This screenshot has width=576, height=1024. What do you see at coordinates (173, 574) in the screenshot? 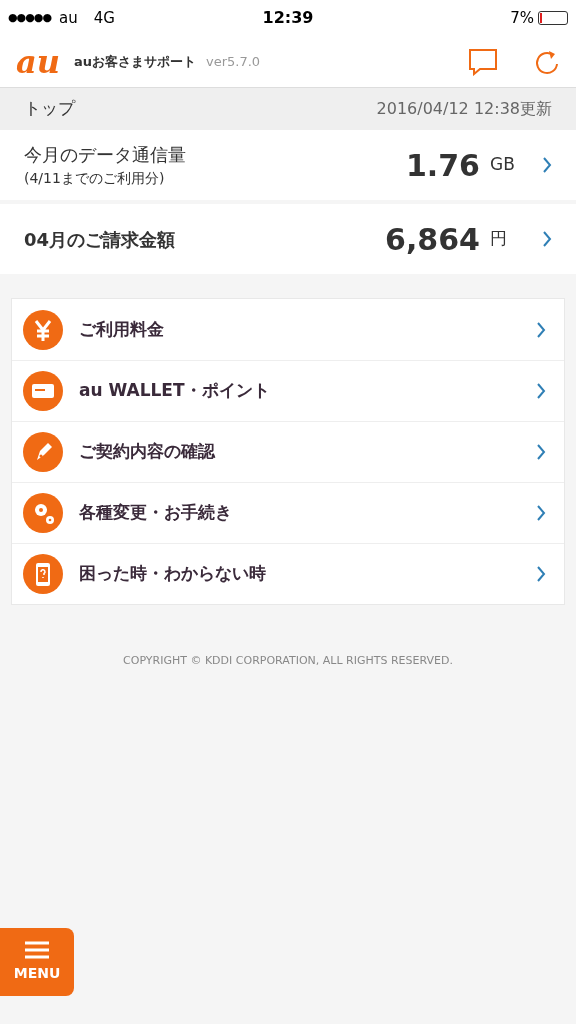
I see `menu-label: 困った時・わからない時` at bounding box center [173, 574].